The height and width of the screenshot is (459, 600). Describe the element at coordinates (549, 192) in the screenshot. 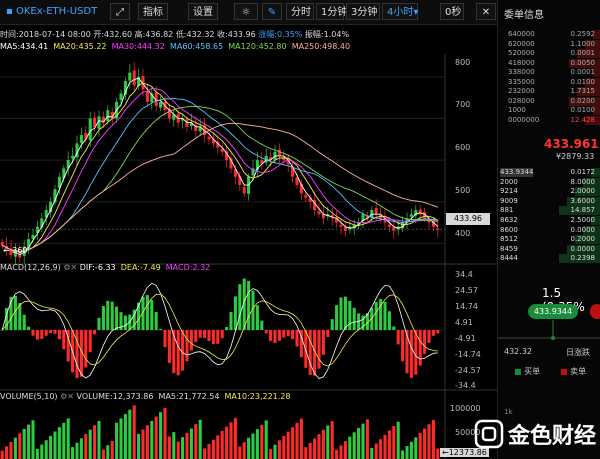

I see `bid-row: 9214 2.0000` at that location.